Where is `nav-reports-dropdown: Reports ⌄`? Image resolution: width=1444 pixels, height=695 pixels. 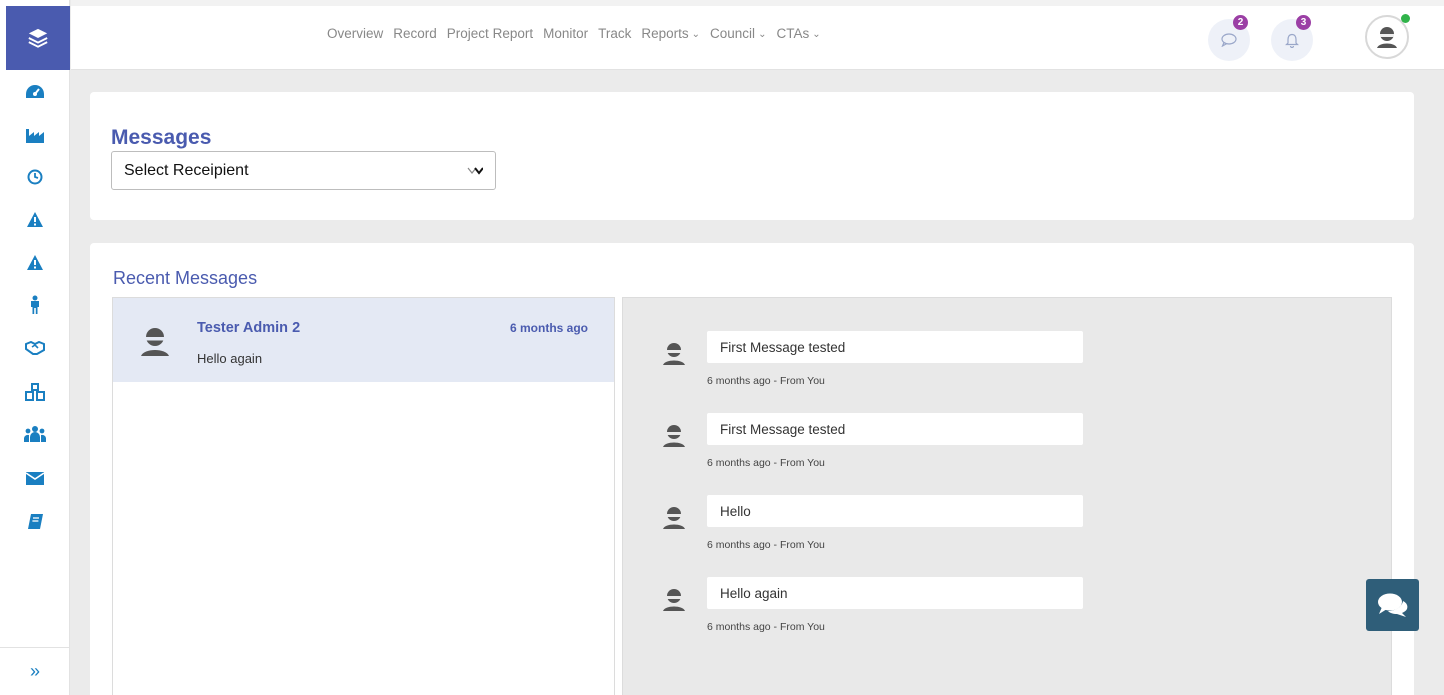
nav-reports-dropdown: Reports ⌄ is located at coordinates (670, 33).